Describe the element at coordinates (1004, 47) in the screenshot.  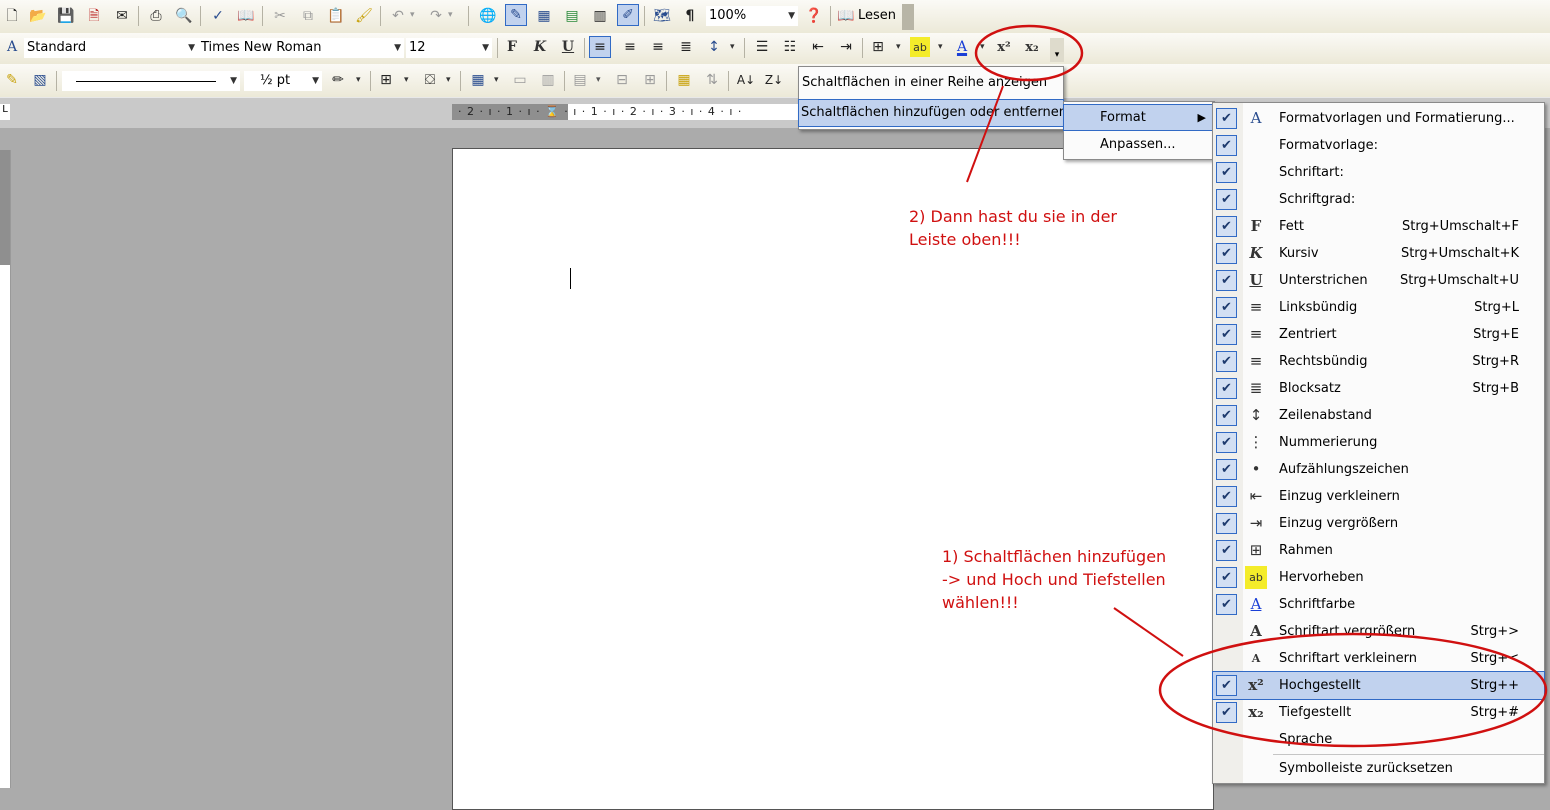
I see `superscript-button: x²` at that location.